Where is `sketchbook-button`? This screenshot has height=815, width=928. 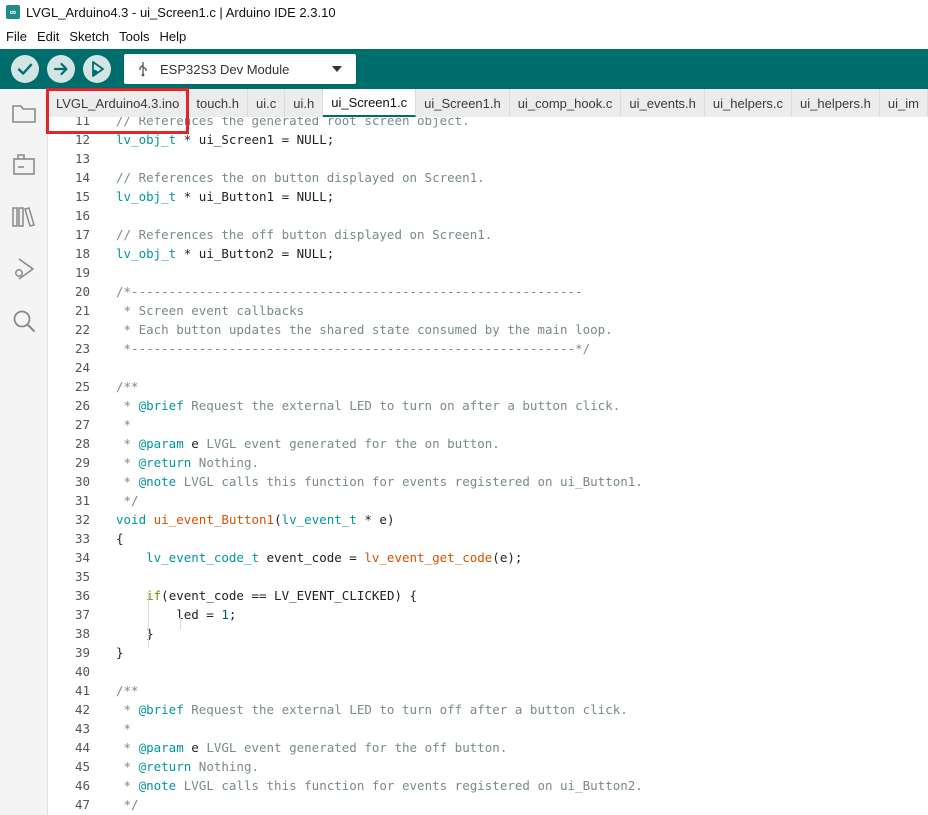
sketchbook-button is located at coordinates (24, 113).